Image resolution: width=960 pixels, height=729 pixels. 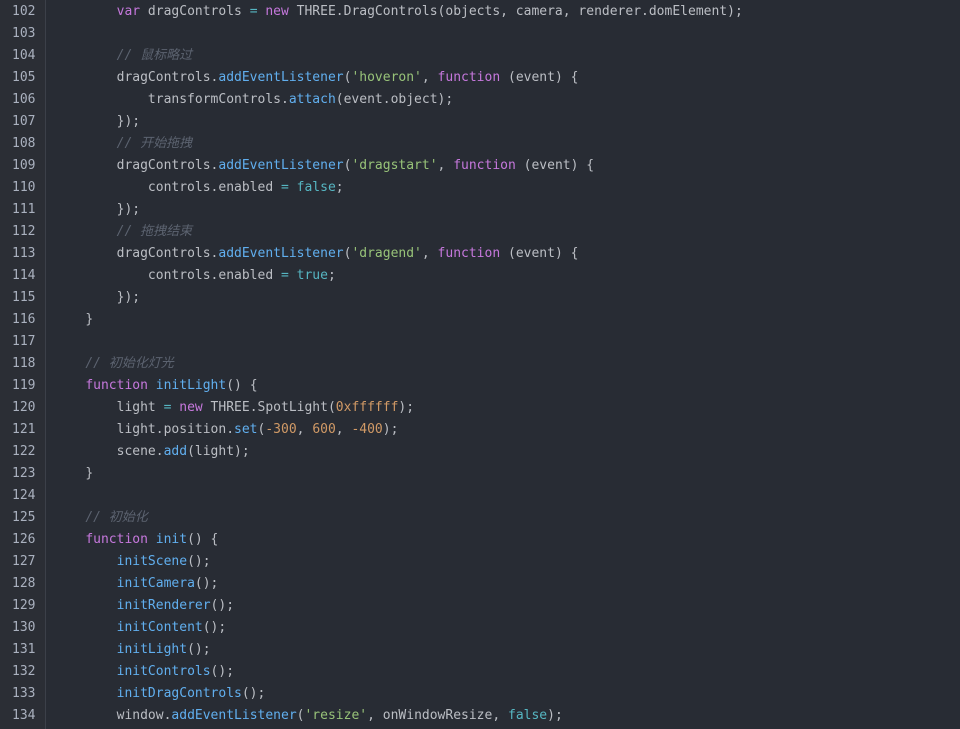 What do you see at coordinates (507, 144) in the screenshot?
I see `code-line: // 开始拖拽` at bounding box center [507, 144].